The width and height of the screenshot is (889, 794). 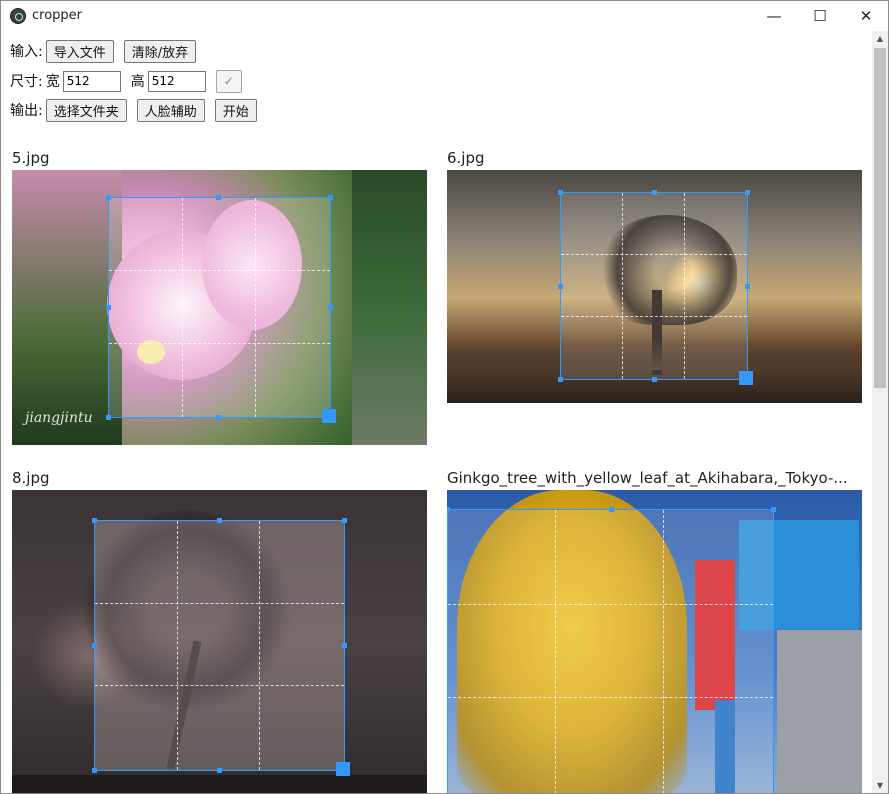 I want to click on input-row: 输入: 导入文件 清除/放弃, so click(x=108, y=51).